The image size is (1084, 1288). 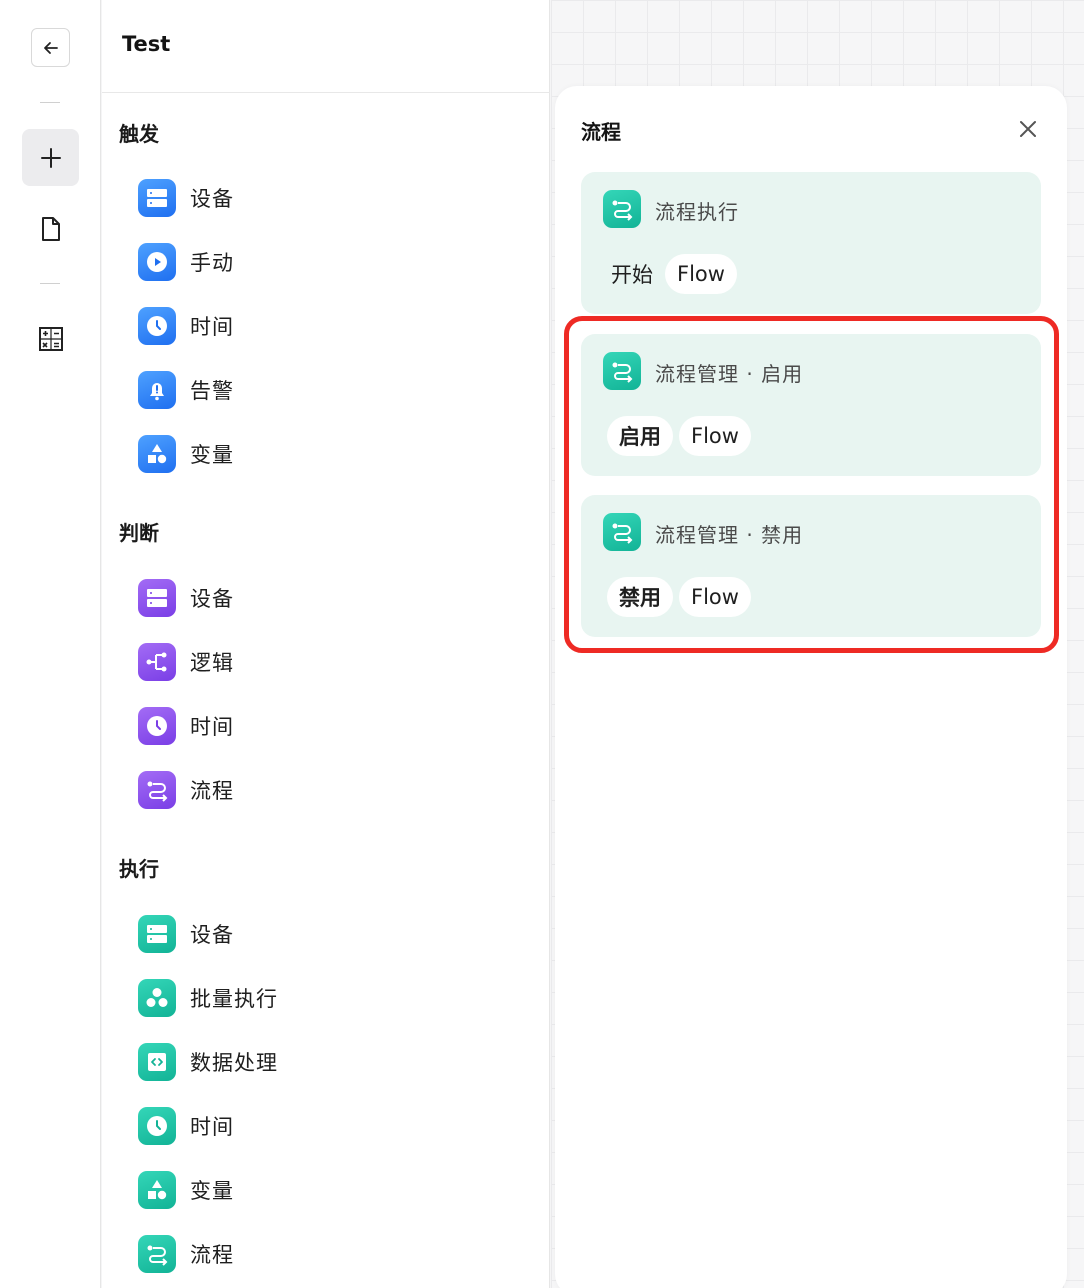 I want to click on header-divider, so click(x=326, y=92).